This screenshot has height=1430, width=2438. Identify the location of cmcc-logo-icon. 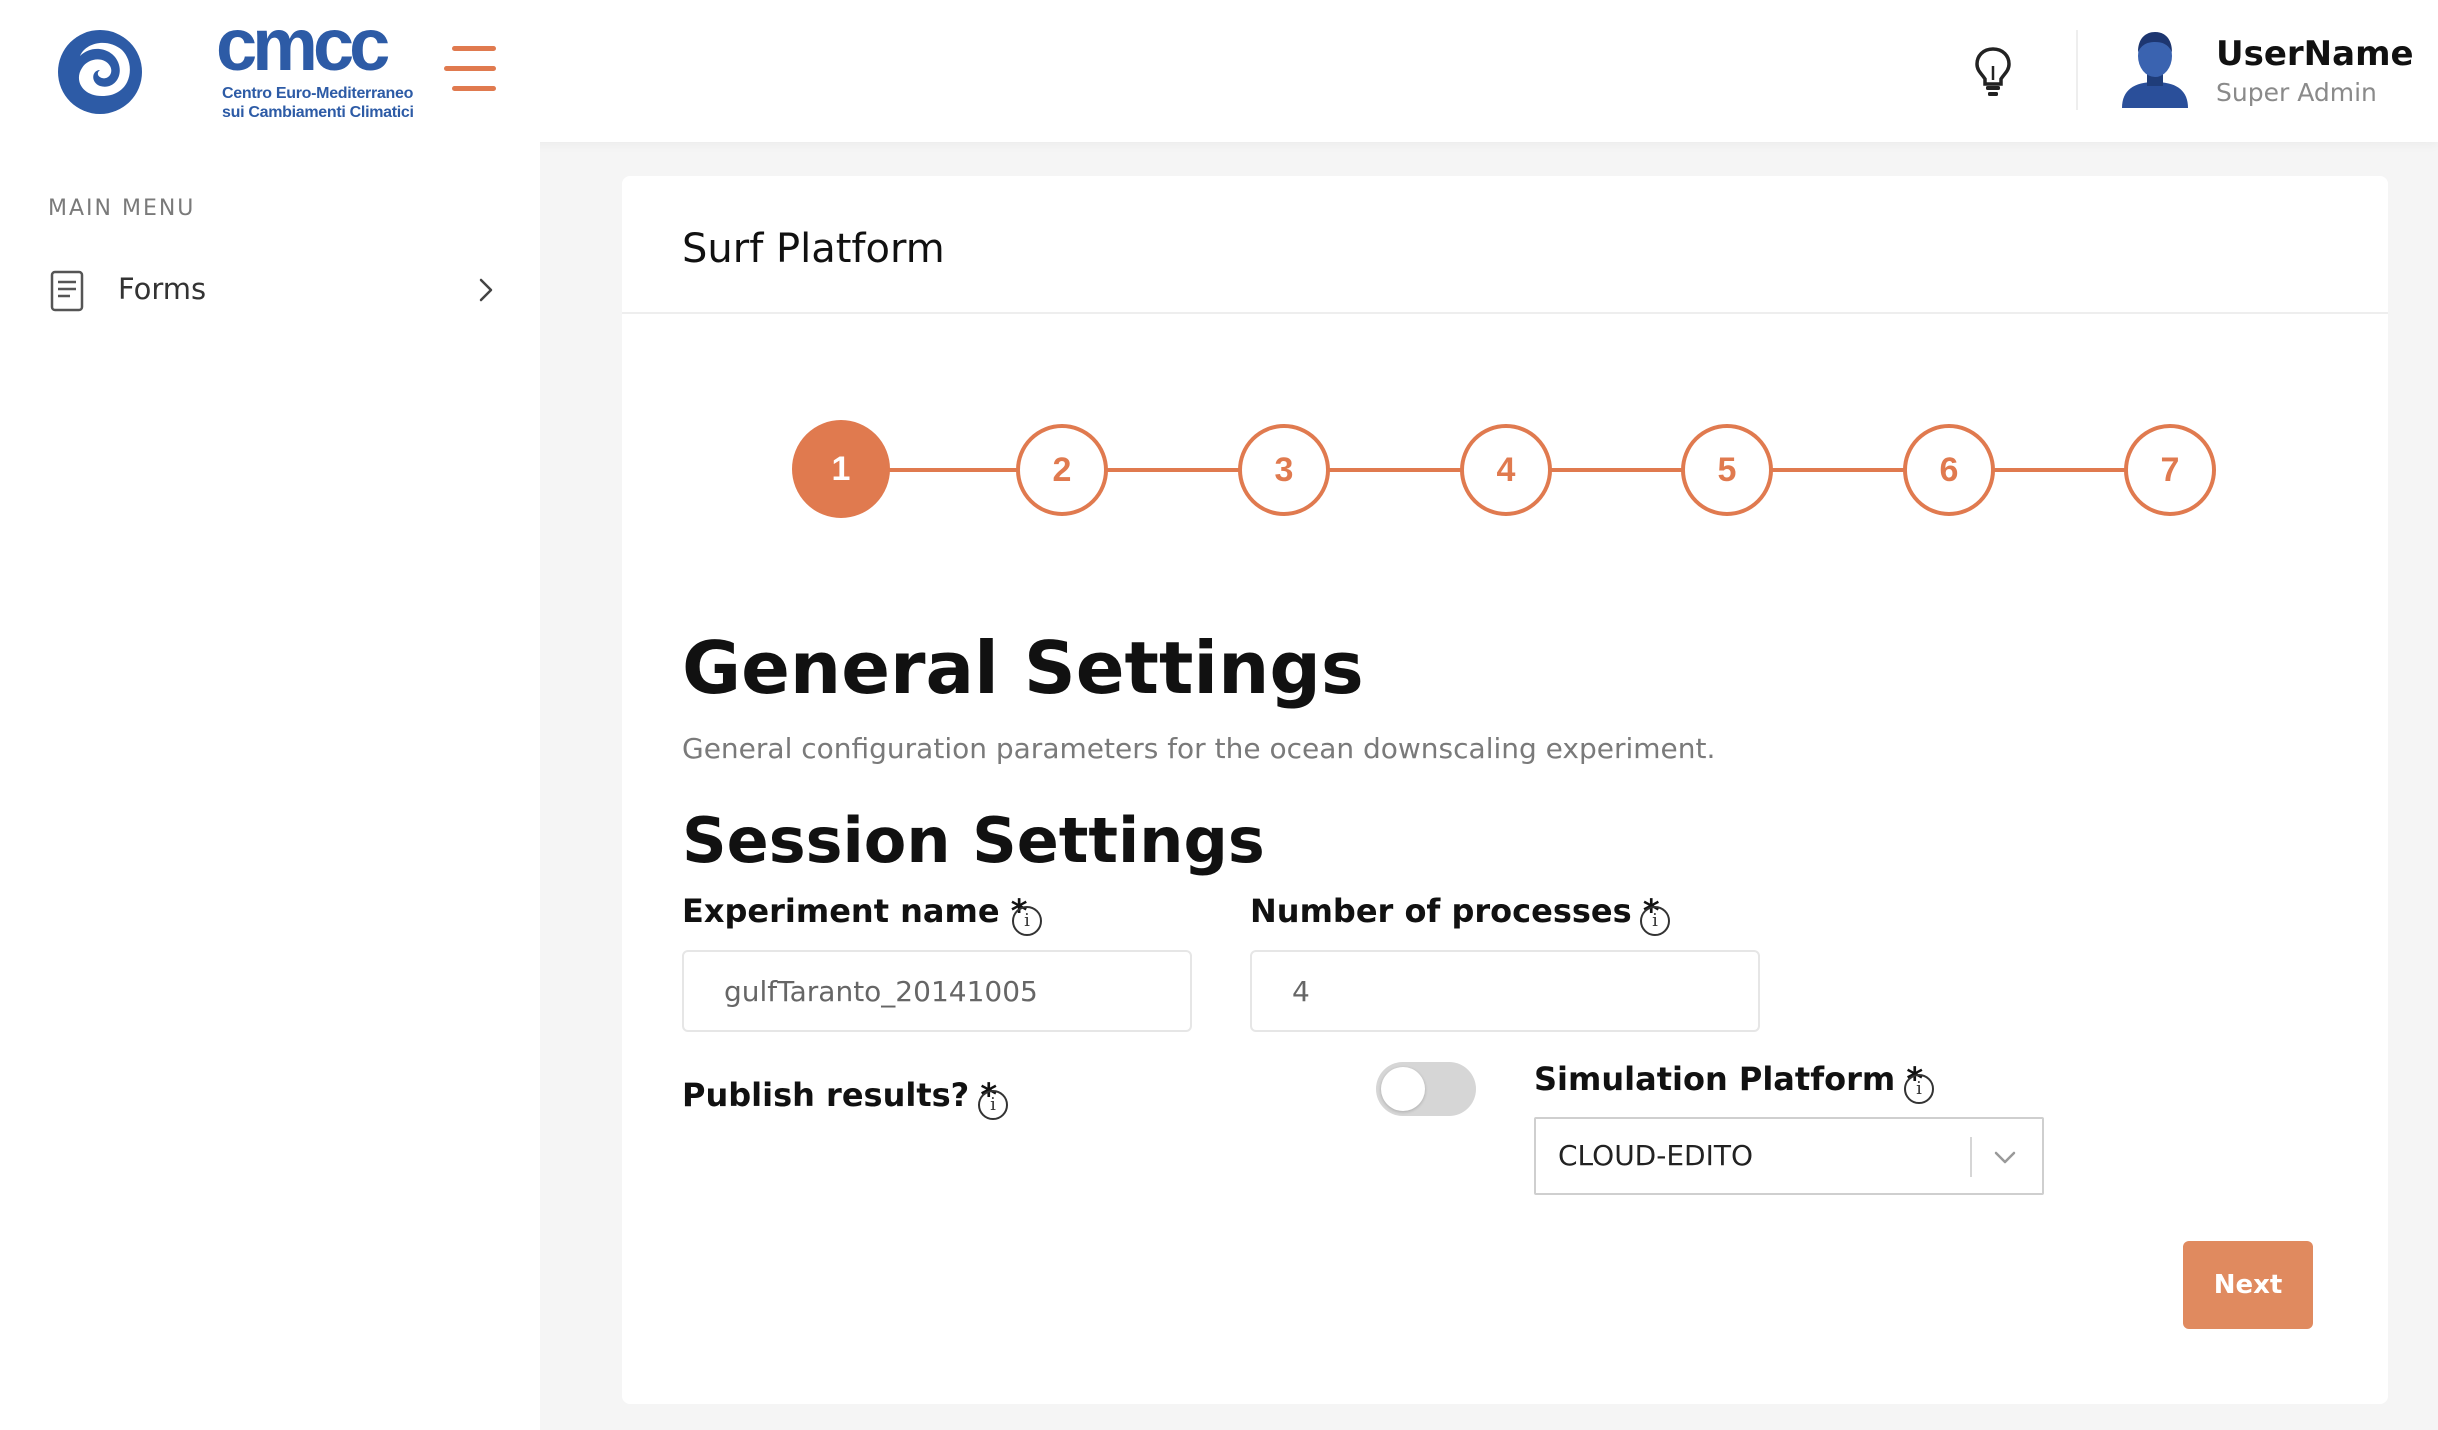
(100, 72).